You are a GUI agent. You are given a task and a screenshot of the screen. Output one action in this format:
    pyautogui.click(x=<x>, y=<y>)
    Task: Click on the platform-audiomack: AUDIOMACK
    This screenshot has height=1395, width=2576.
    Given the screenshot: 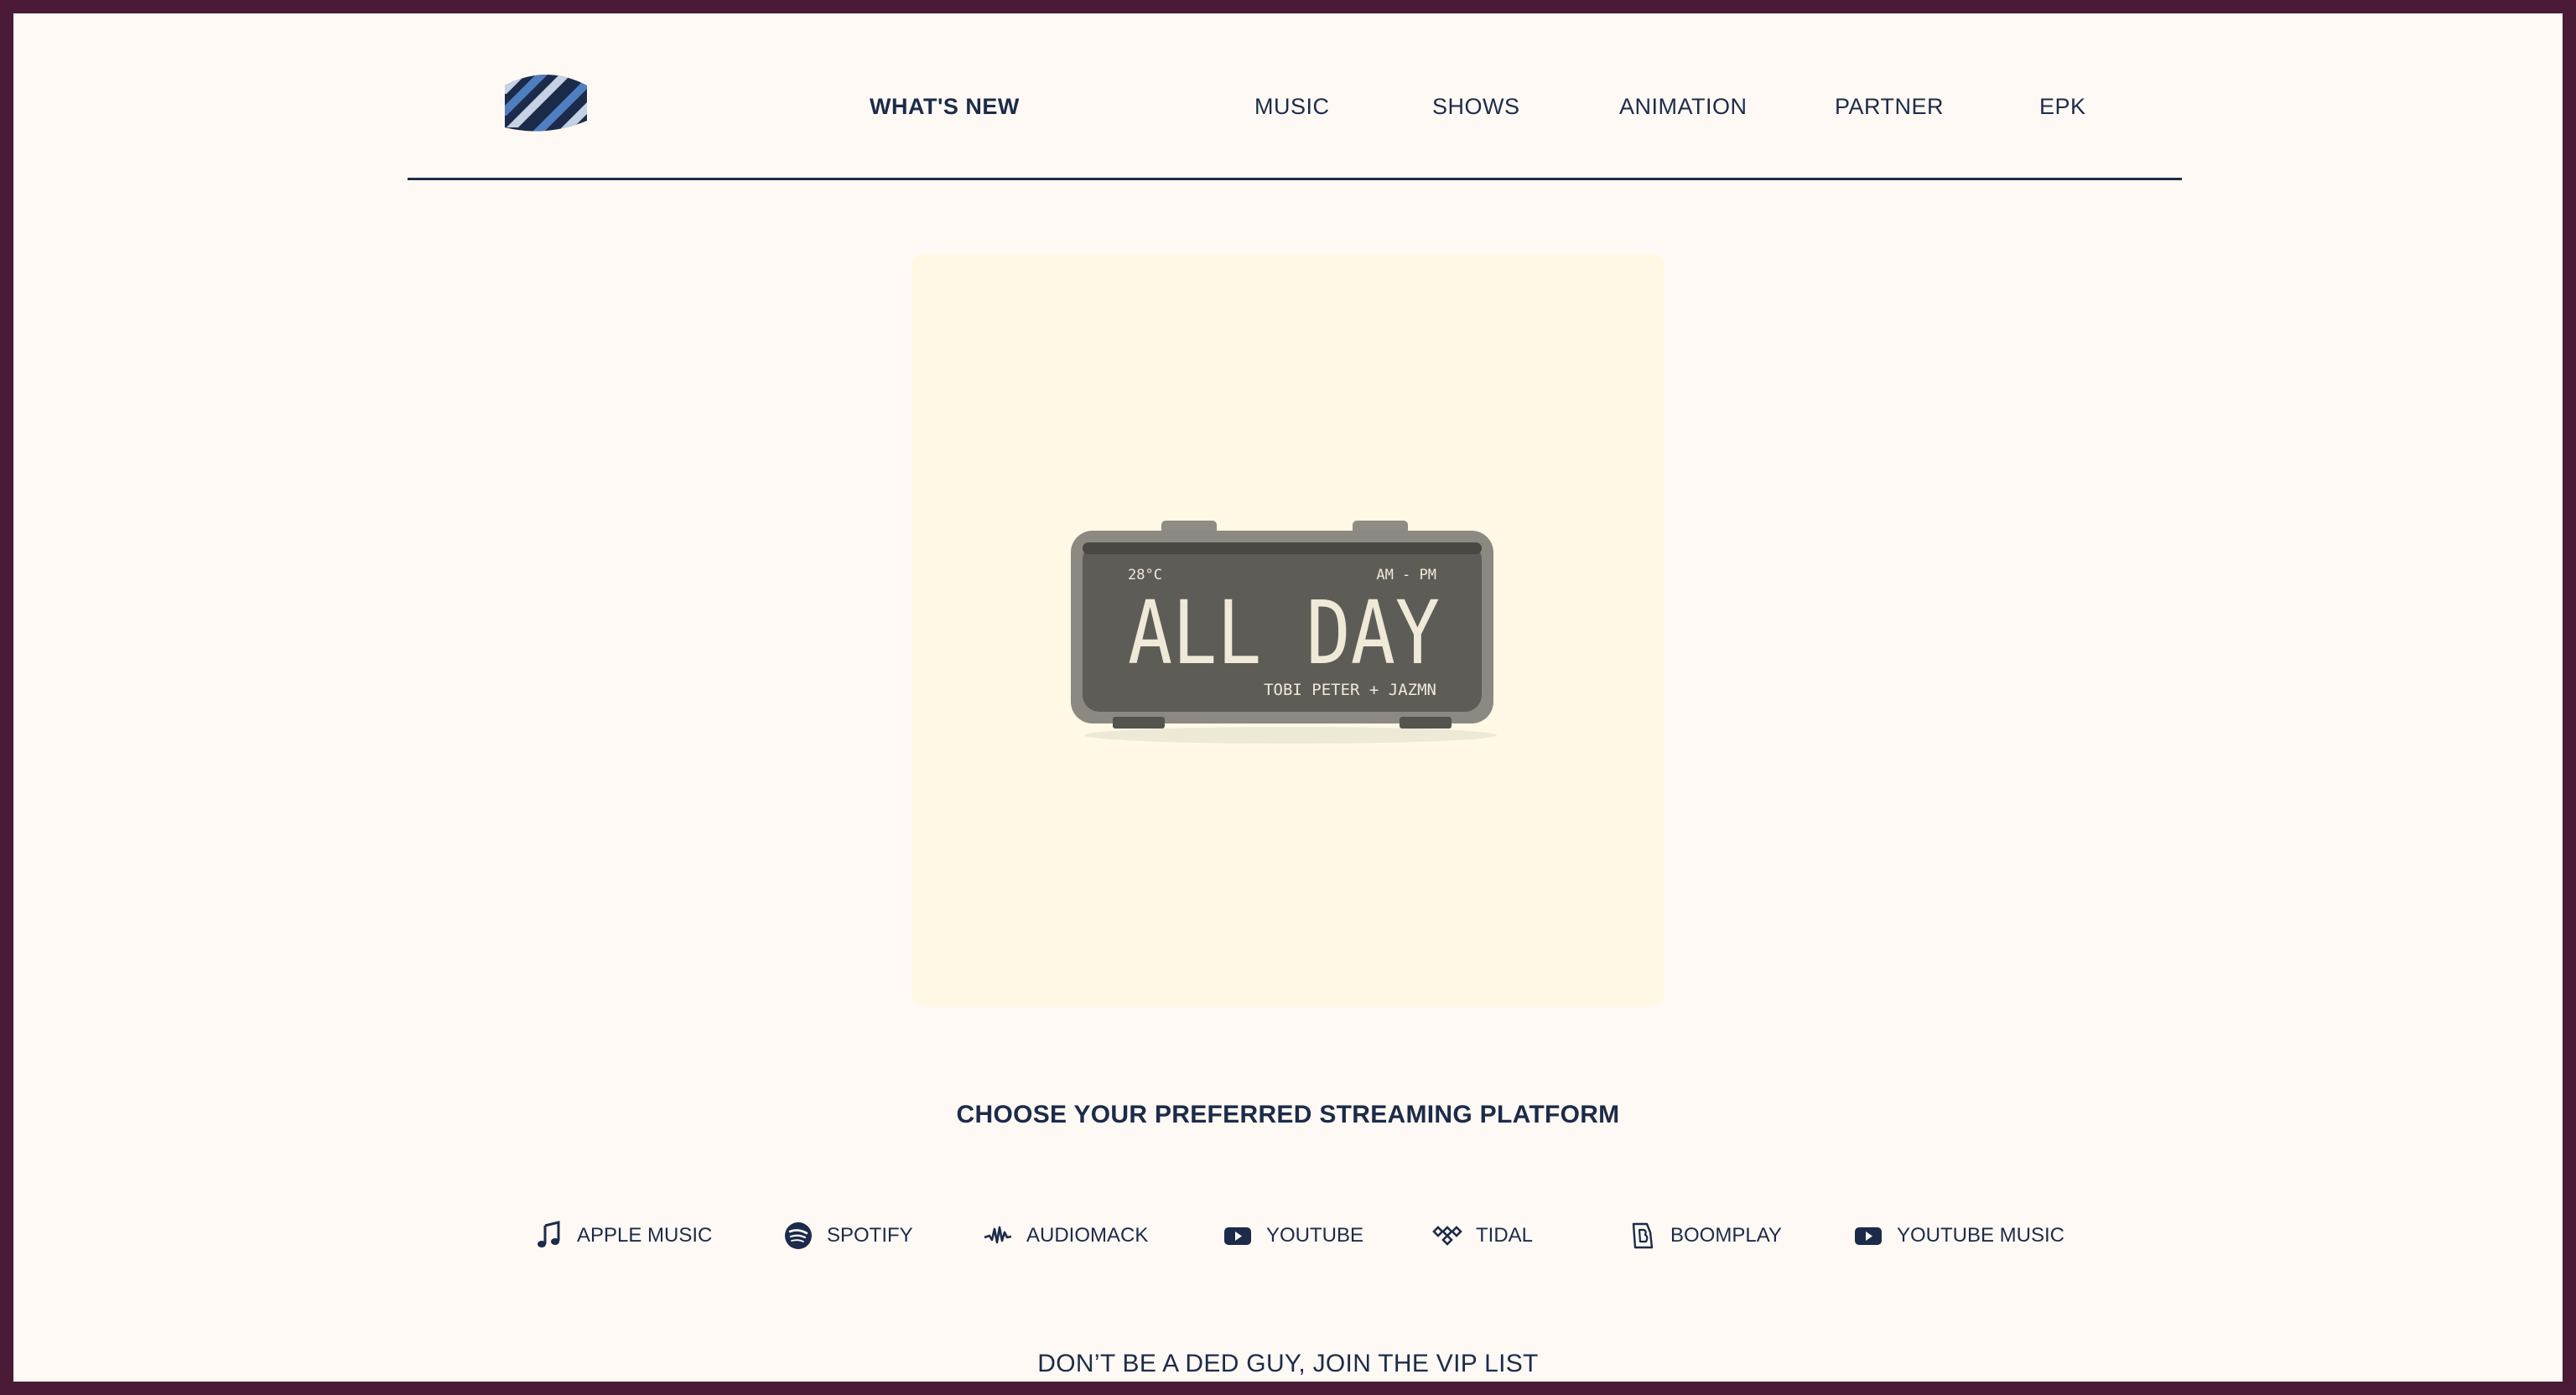 What is the action you would take?
    pyautogui.click(x=1065, y=1236)
    